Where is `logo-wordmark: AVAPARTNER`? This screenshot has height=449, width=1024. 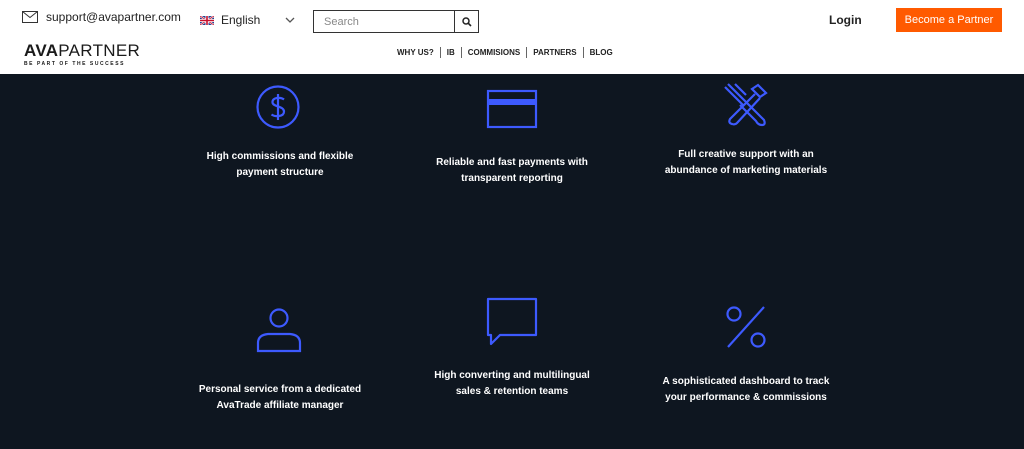 logo-wordmark: AVAPARTNER is located at coordinates (82, 50).